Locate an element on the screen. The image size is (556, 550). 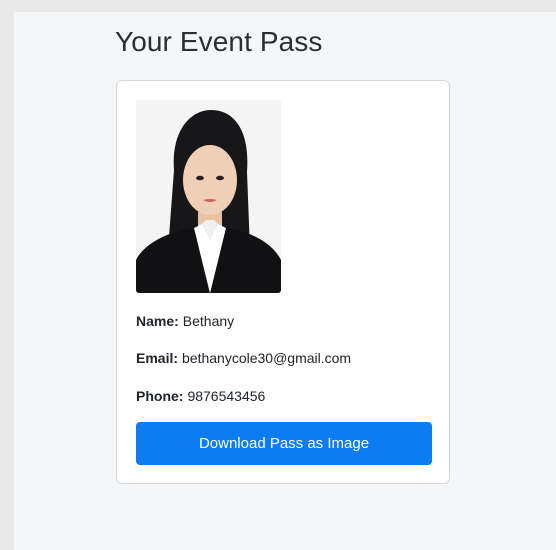
download-pass-button: Download Pass as Image is located at coordinates (284, 443).